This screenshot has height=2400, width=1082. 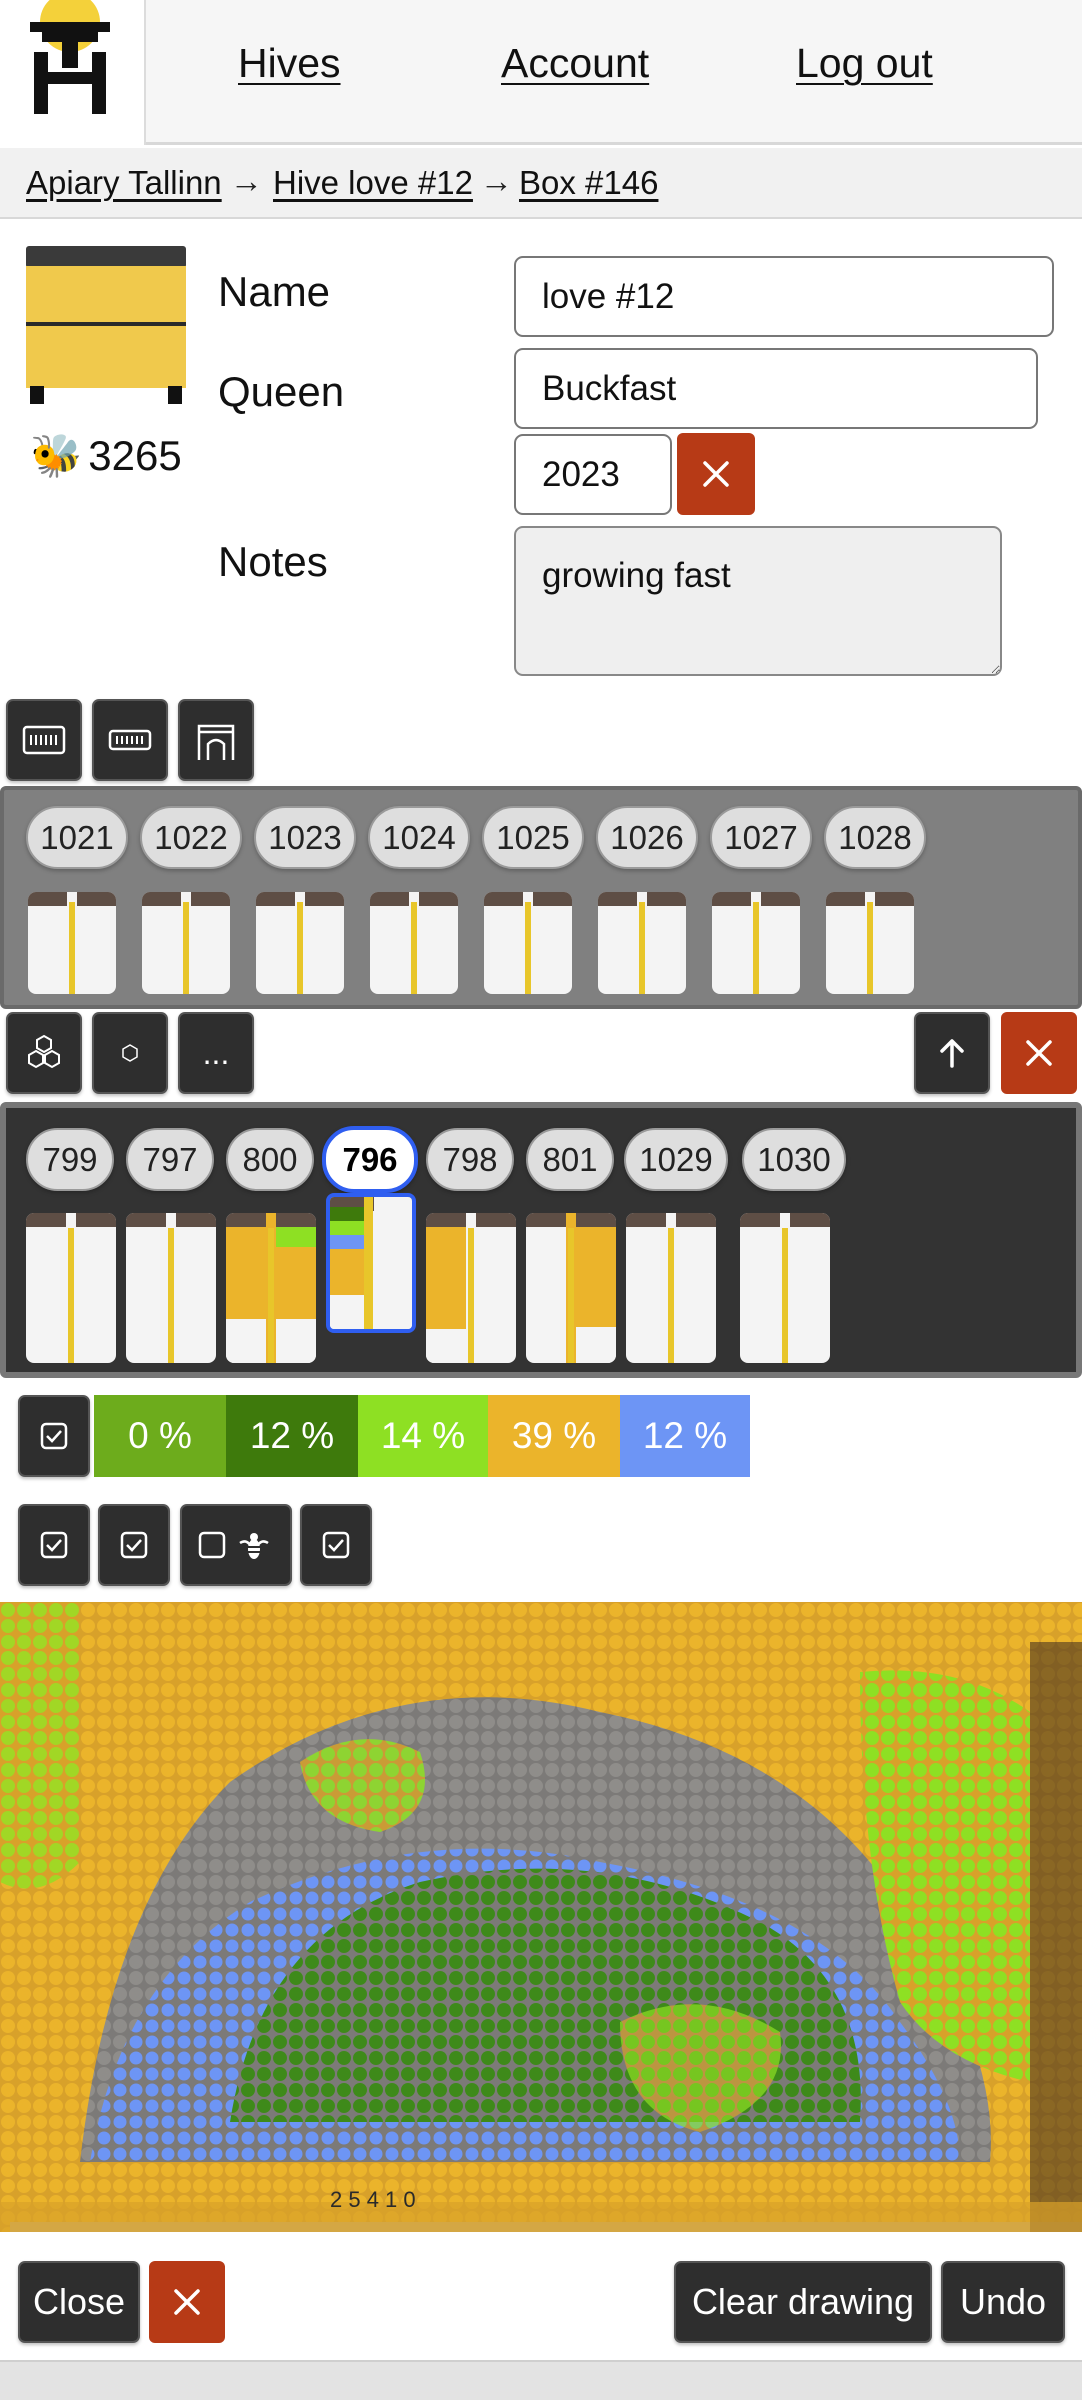 I want to click on remove-queen-button, so click(x=716, y=474).